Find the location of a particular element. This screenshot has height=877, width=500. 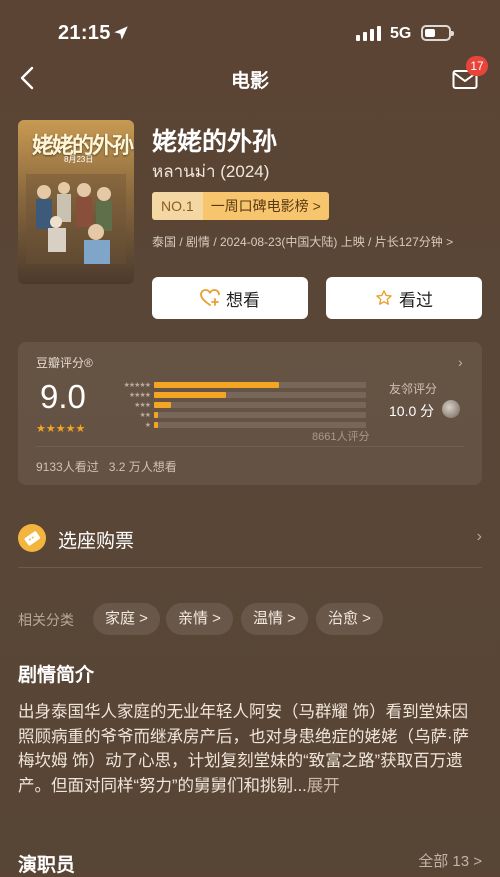

poster-date: 8月23日 is located at coordinates (79, 159).